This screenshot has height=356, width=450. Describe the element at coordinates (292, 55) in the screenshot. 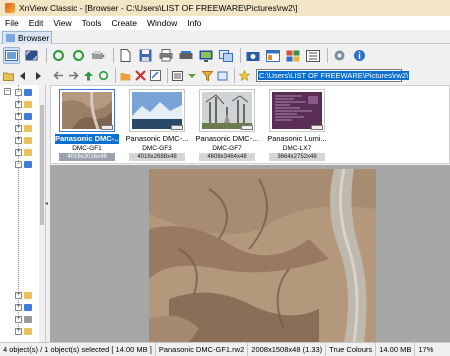

I see `multi-page-button` at that location.